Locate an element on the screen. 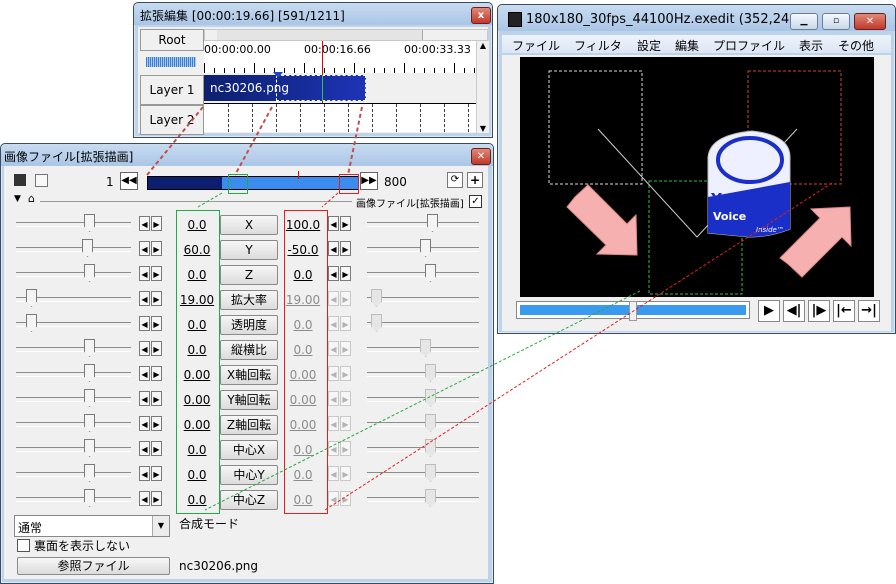  timeline-zoom-bar is located at coordinates (171, 62).